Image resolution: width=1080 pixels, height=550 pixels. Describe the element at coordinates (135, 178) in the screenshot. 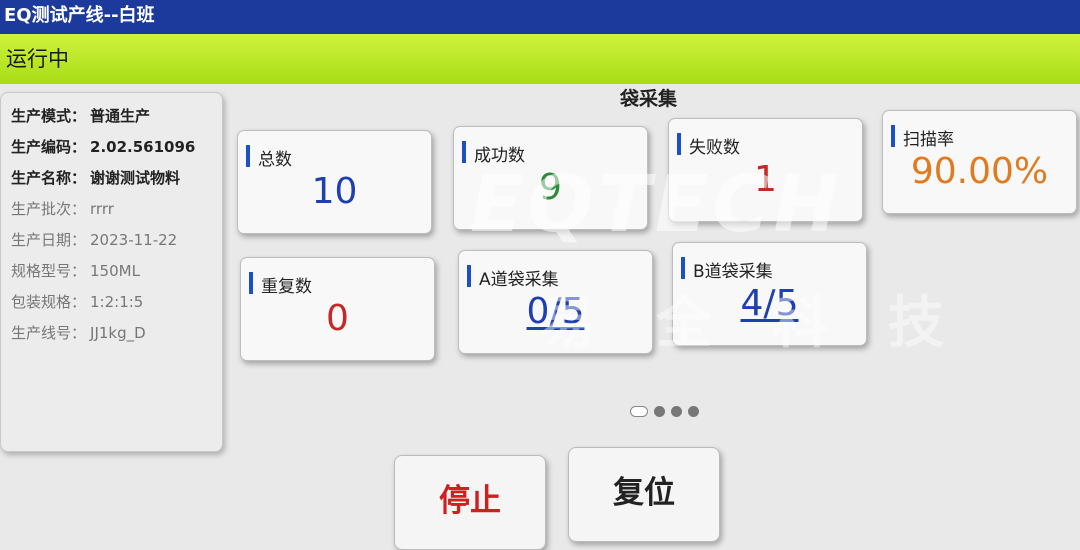

I see `info-value: 谢谢测试物料` at that location.